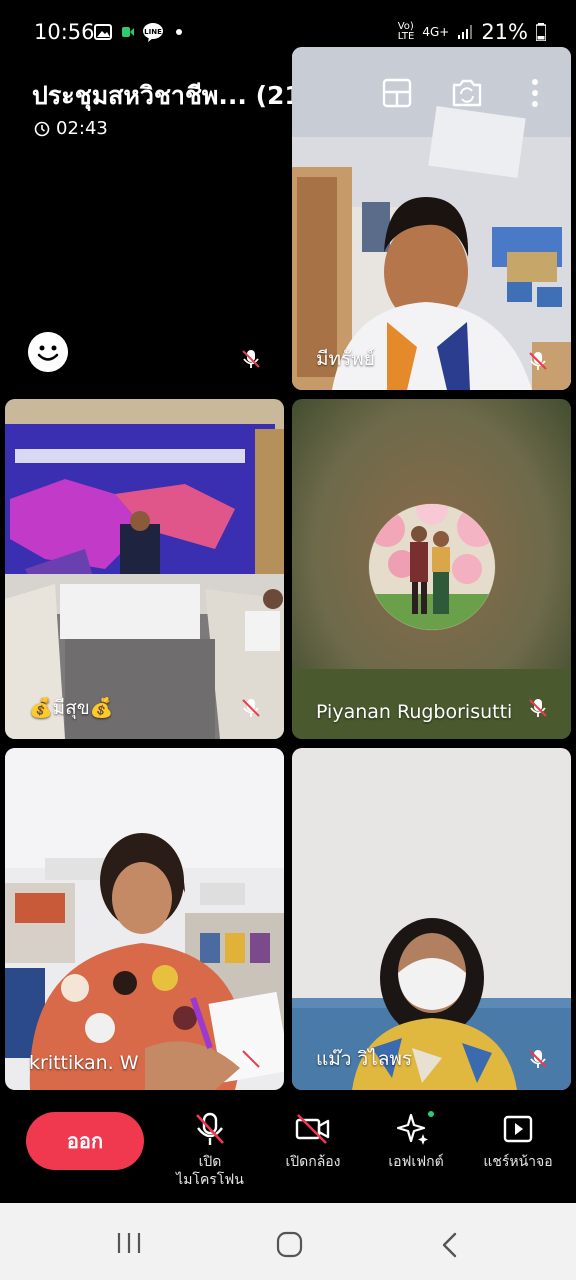 This screenshot has width=576, height=1280. I want to click on participant-name: 💰มีสุข💰, so click(71, 708).